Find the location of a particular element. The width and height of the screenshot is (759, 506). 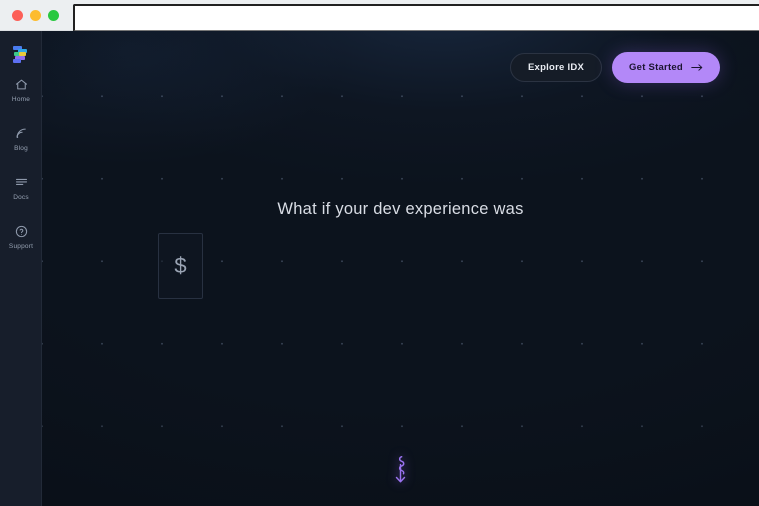

dollar-sign-icon: $ is located at coordinates (180, 265).